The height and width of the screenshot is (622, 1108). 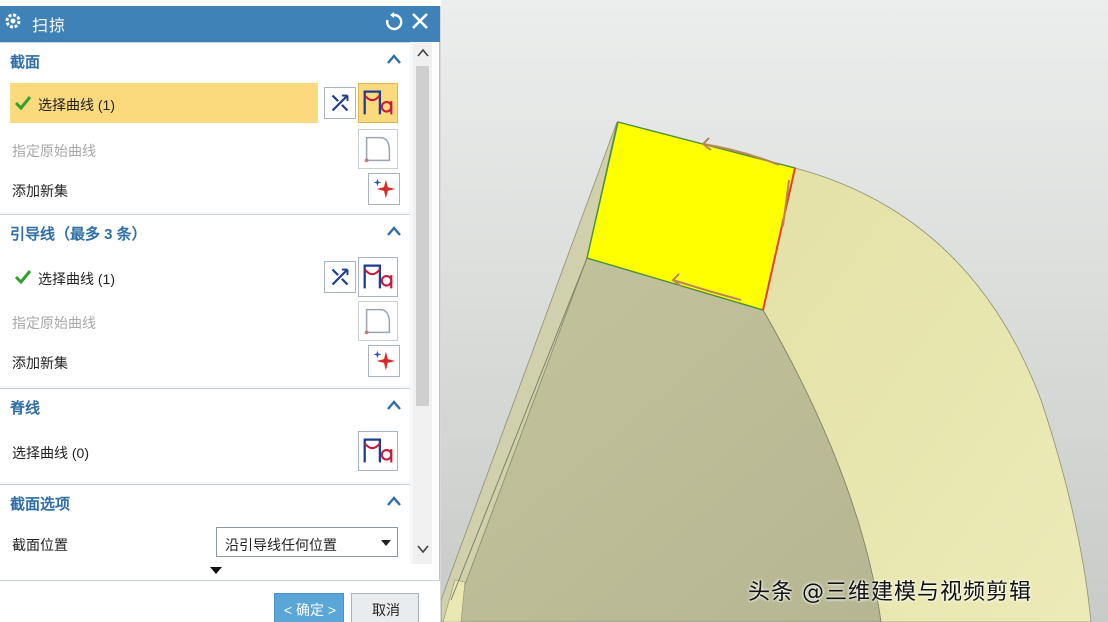 What do you see at coordinates (49, 26) in the screenshot?
I see `dialog-title: 扫掠` at bounding box center [49, 26].